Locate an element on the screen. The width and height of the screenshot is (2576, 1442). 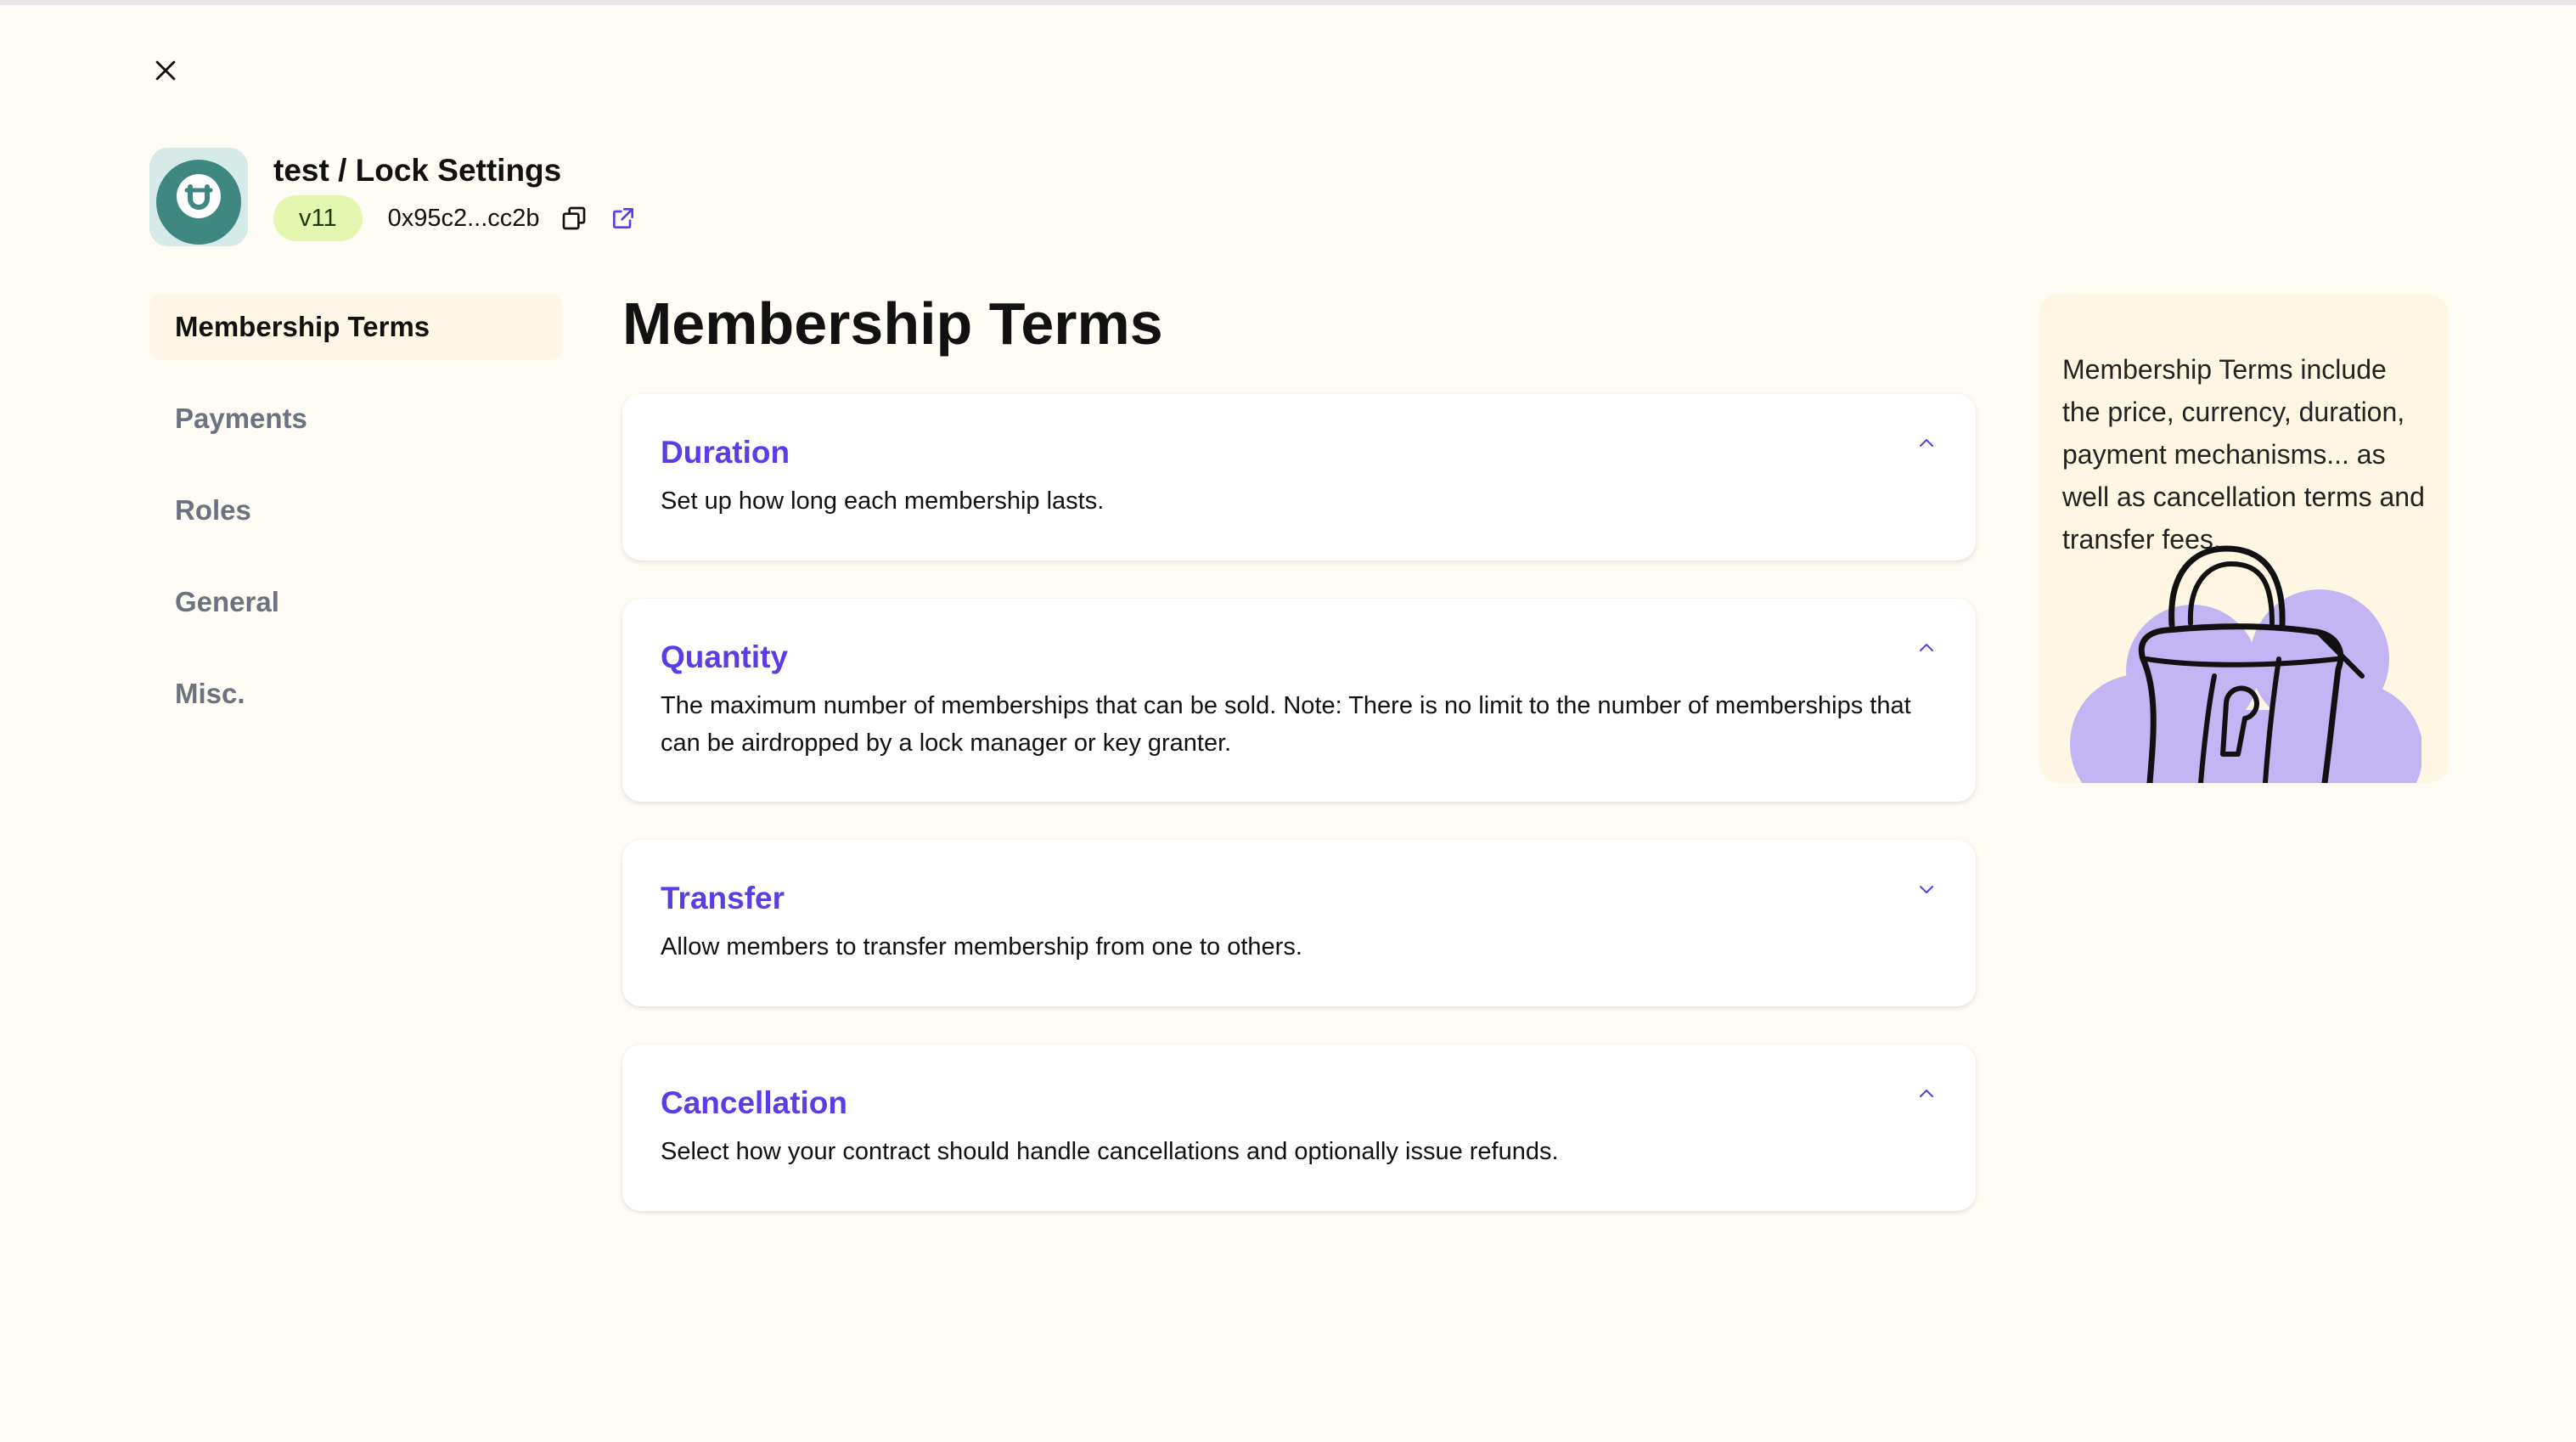
page-title: Membership Terms is located at coordinates (892, 323).